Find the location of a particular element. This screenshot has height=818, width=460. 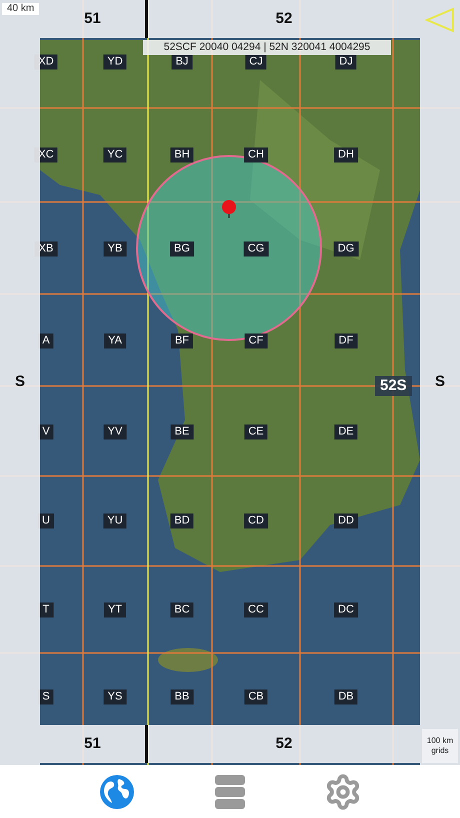

grid-square-label: YS is located at coordinates (115, 697).